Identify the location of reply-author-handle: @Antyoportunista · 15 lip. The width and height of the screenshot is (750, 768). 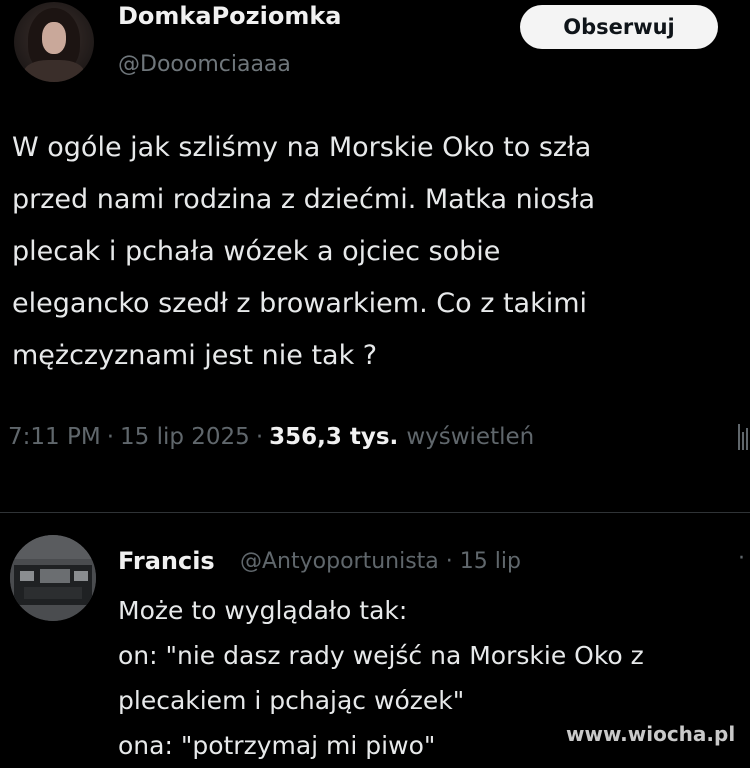
(380, 561).